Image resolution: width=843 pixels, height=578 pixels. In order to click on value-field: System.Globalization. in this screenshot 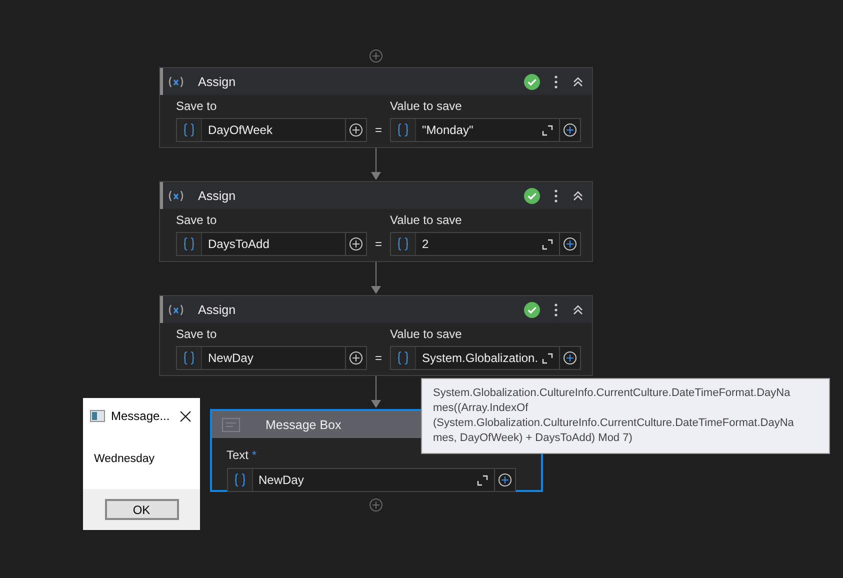, I will do `click(486, 358)`.